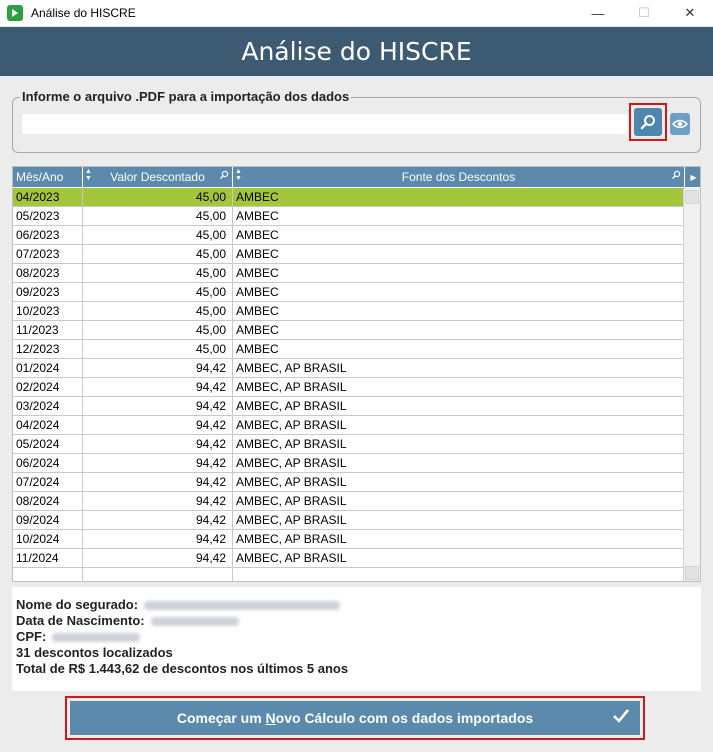  I want to click on table-row: 03/2024 94,42 AMBEC, AP BRASIL, so click(349, 406).